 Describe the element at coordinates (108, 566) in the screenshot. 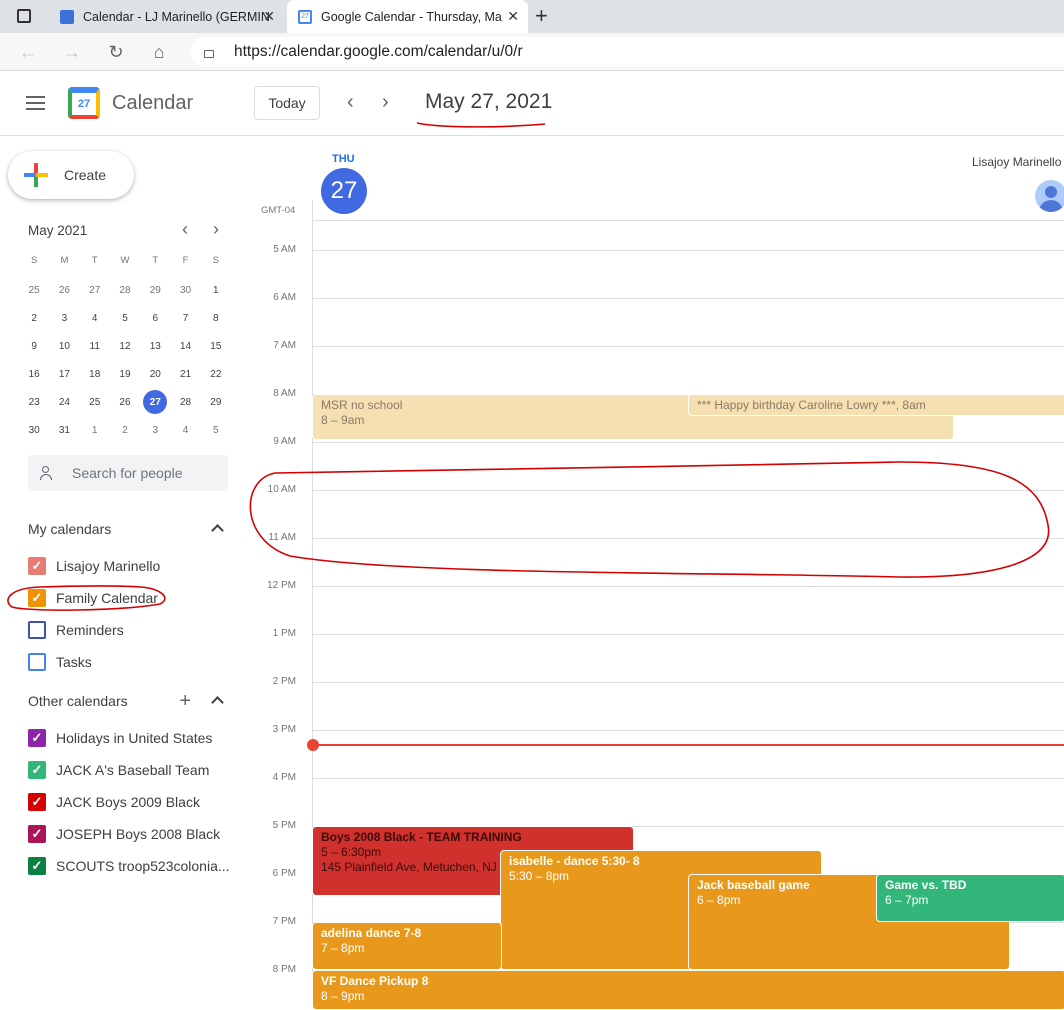

I see `calendar-name: Lisajoy Marinello` at that location.